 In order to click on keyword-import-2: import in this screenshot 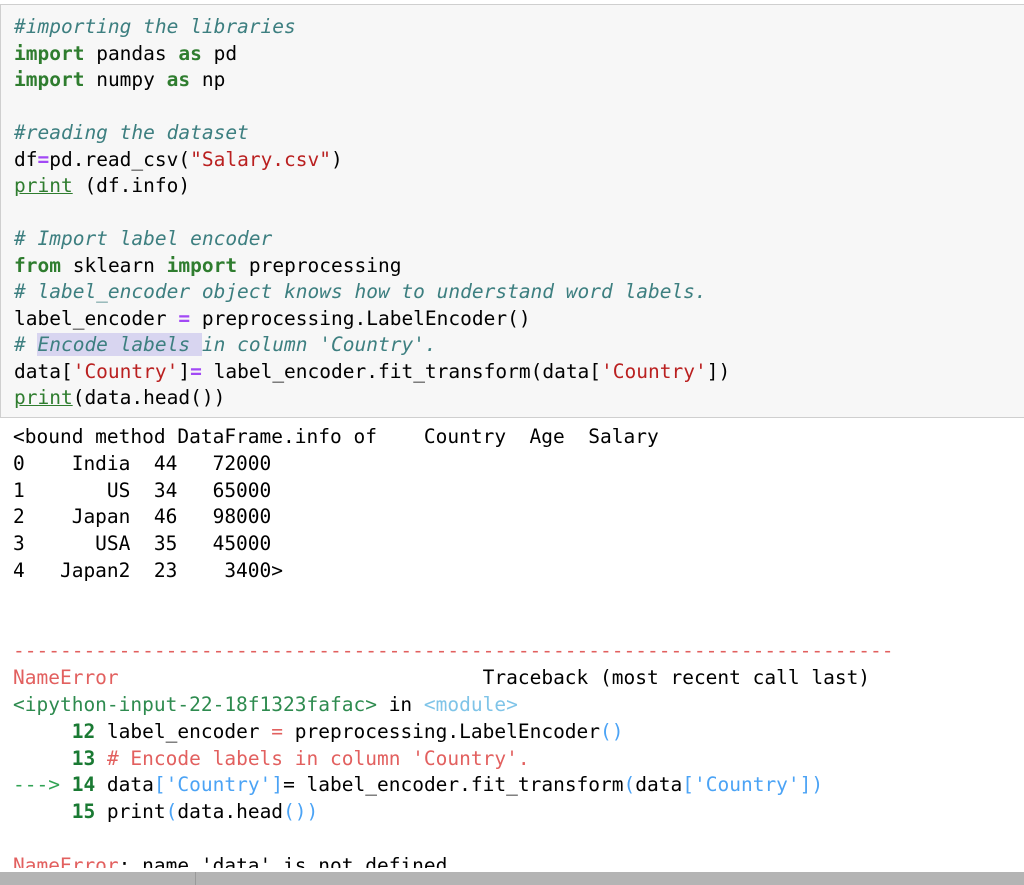, I will do `click(49, 79)`.